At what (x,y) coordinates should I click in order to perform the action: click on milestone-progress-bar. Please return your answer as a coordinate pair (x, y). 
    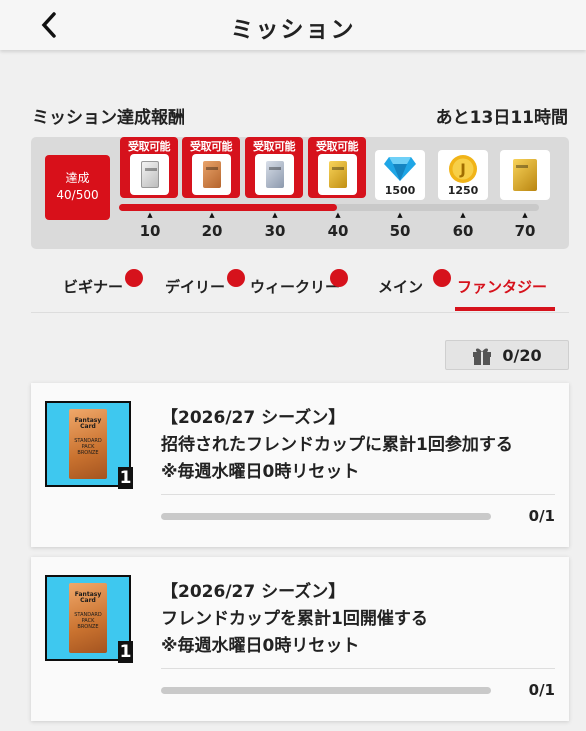
    Looking at the image, I should click on (329, 207).